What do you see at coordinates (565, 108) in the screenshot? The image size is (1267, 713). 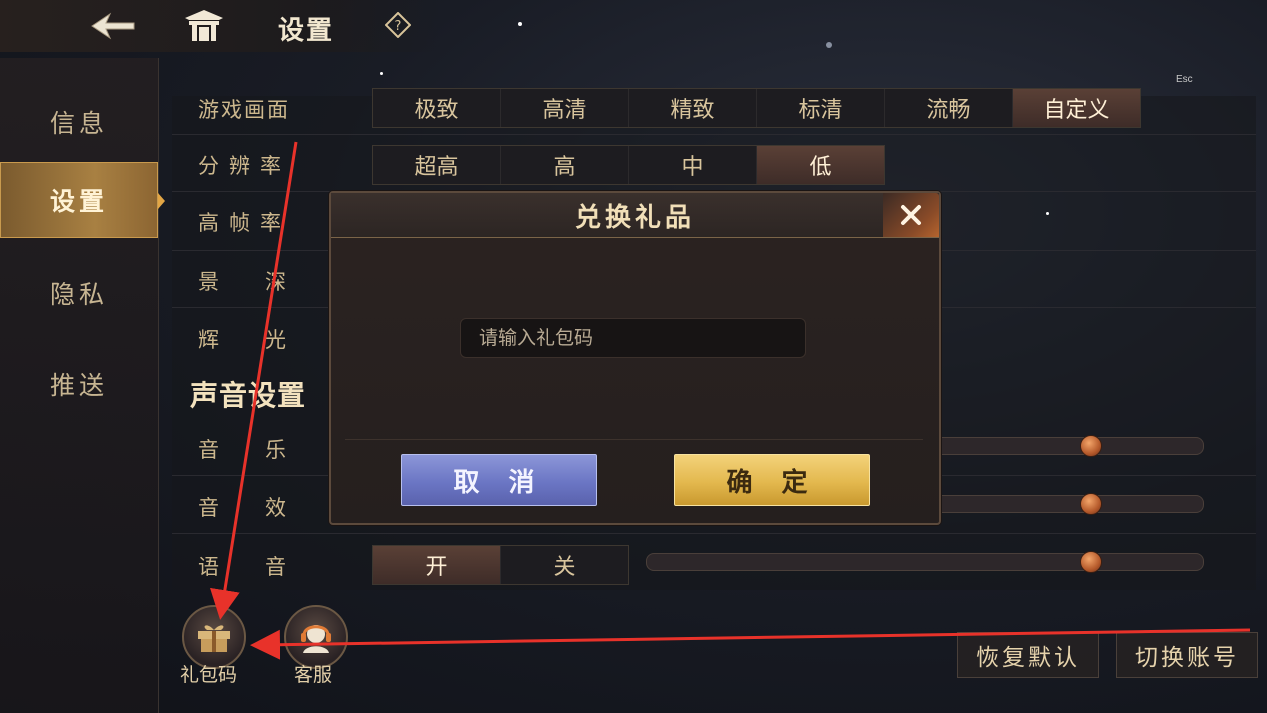 I see `graphics-option: 高清` at bounding box center [565, 108].